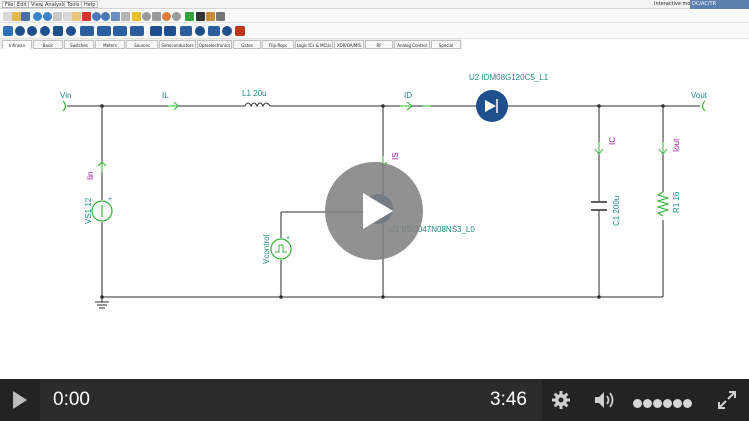 The height and width of the screenshot is (421, 749). Describe the element at coordinates (71, 399) in the screenshot. I see `current-time: 0:00` at that location.